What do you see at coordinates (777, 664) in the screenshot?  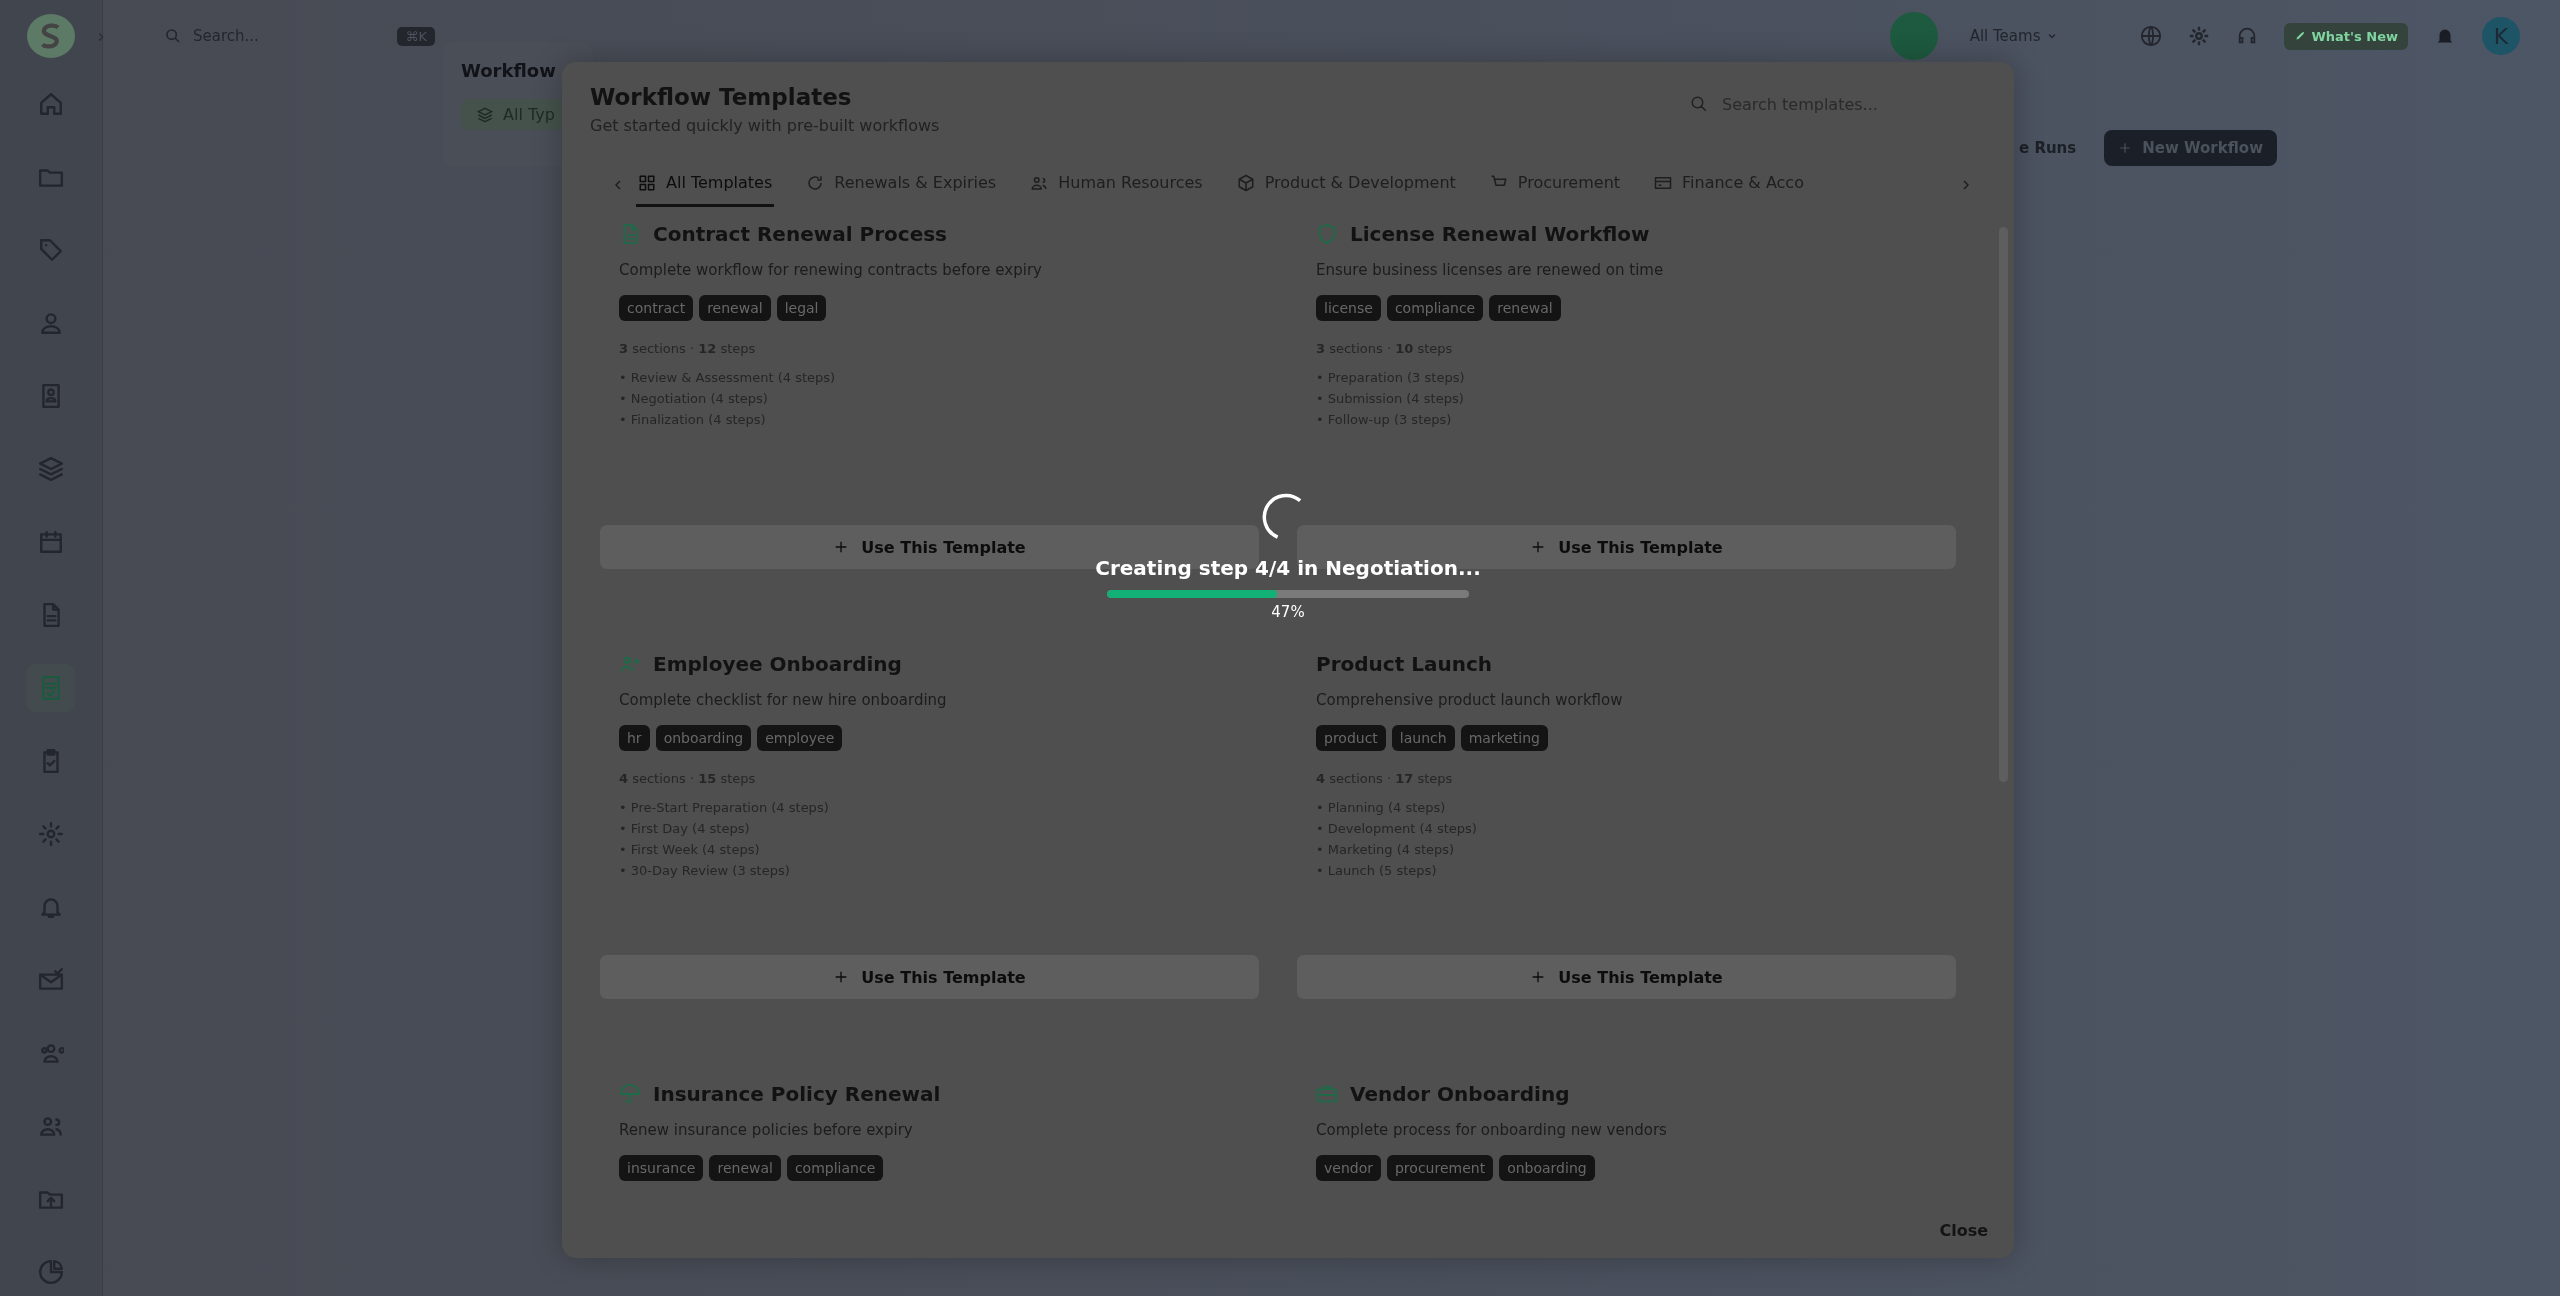 I see `template-title: Employee Onboarding` at bounding box center [777, 664].